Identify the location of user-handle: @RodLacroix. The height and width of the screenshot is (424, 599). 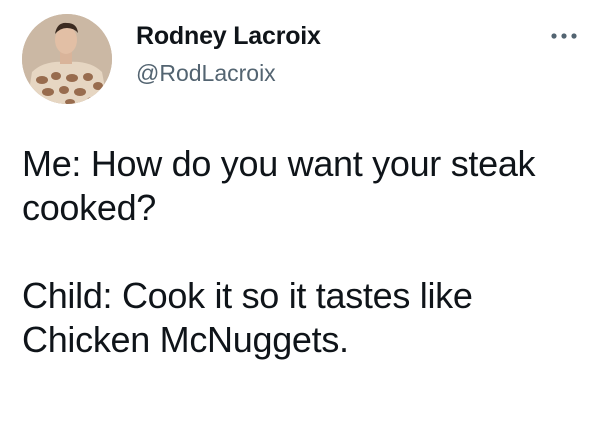
(206, 73).